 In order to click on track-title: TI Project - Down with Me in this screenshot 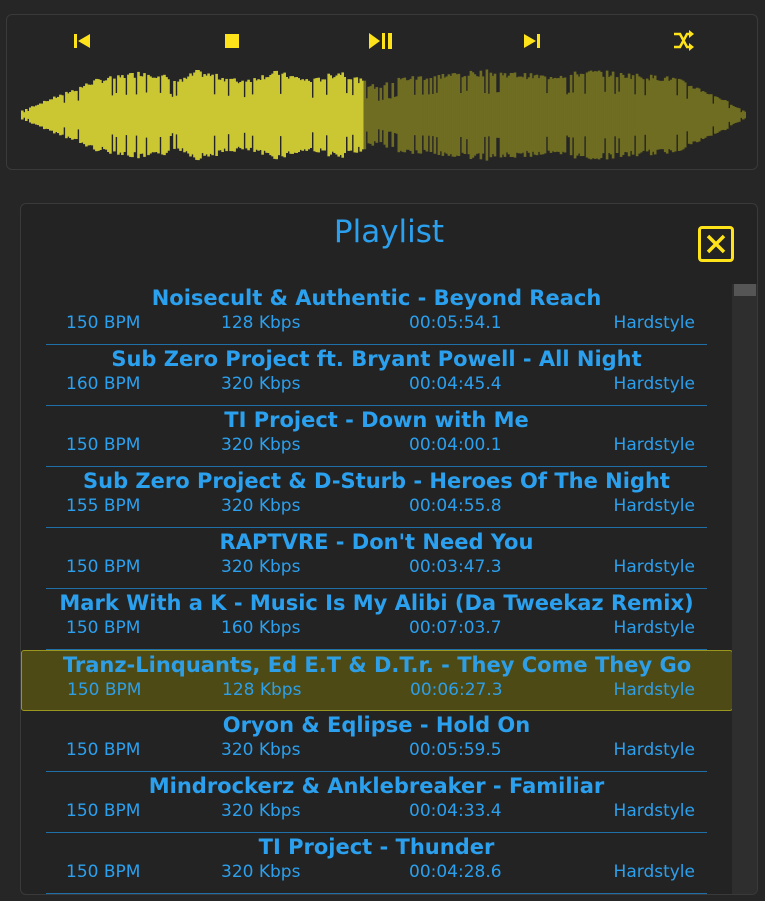, I will do `click(376, 420)`.